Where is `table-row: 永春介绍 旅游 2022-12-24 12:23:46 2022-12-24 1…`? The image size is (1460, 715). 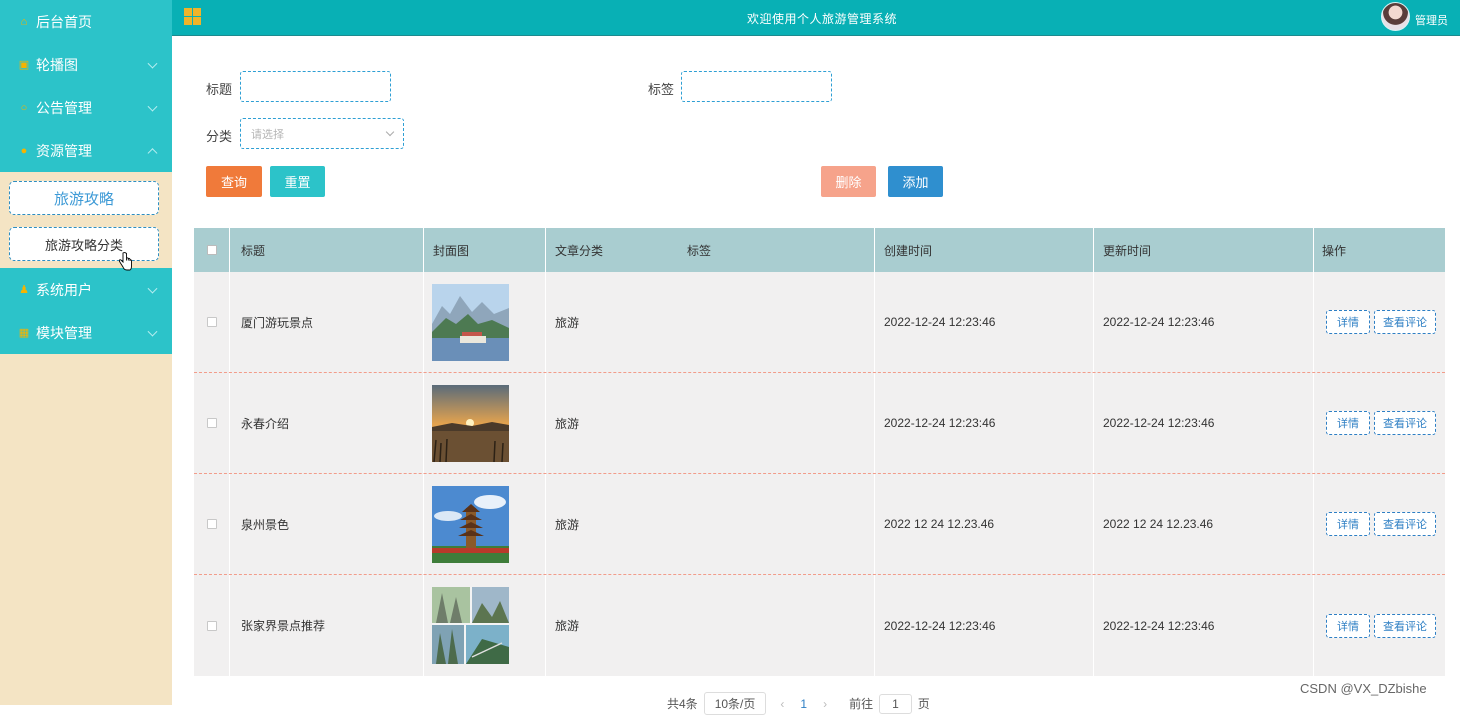 table-row: 永春介绍 旅游 2022-12-24 12:23:46 2022-12-24 1… is located at coordinates (819, 423).